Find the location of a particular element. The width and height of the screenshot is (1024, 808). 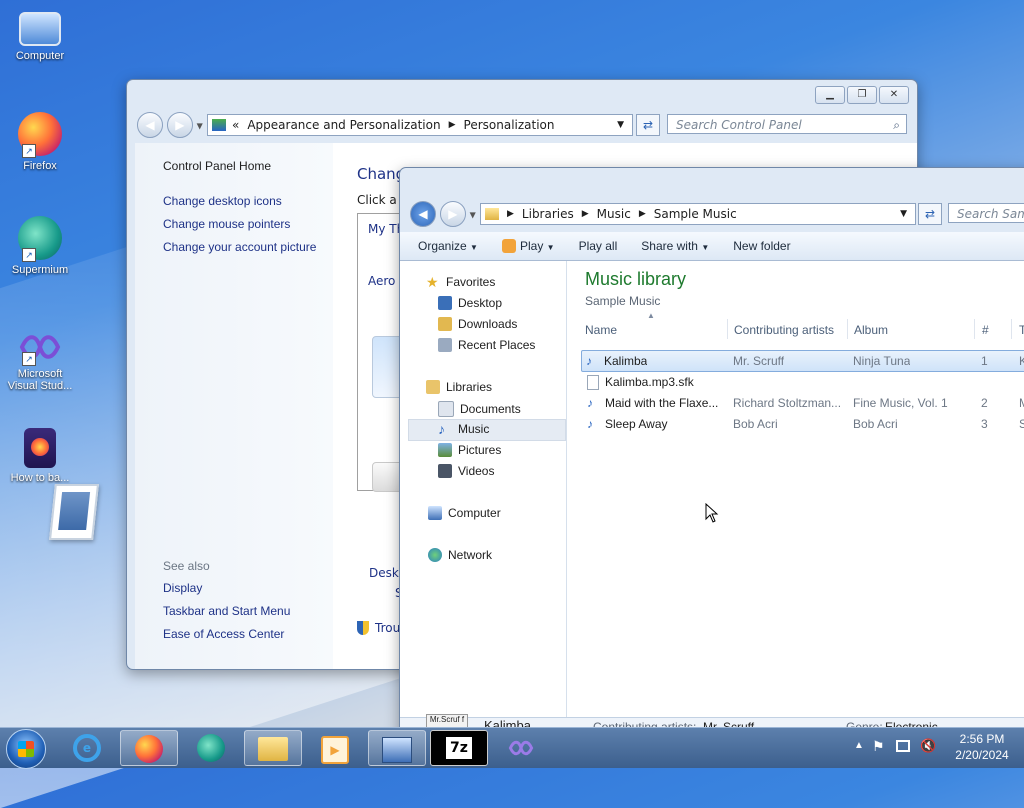

clock-time: 2:56 PM is located at coordinates (982, 739).